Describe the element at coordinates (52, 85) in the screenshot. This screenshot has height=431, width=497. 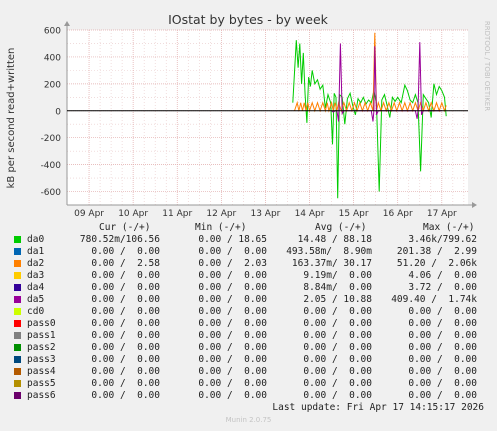
I see `y-tick-label: 200` at that location.